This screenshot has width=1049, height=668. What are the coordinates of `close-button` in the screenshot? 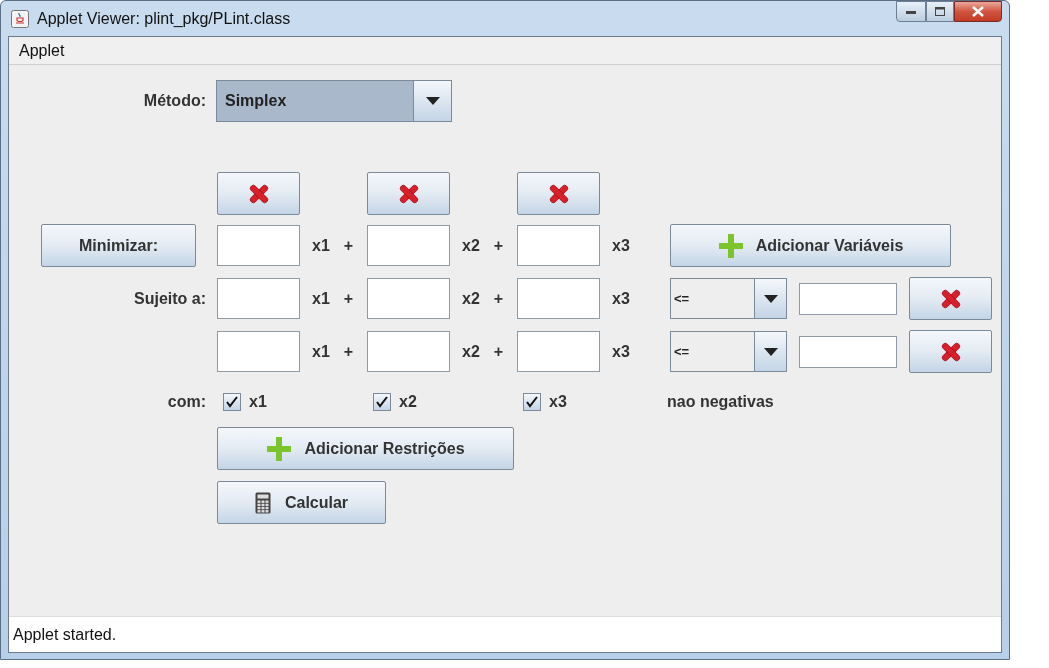 It's located at (978, 11).